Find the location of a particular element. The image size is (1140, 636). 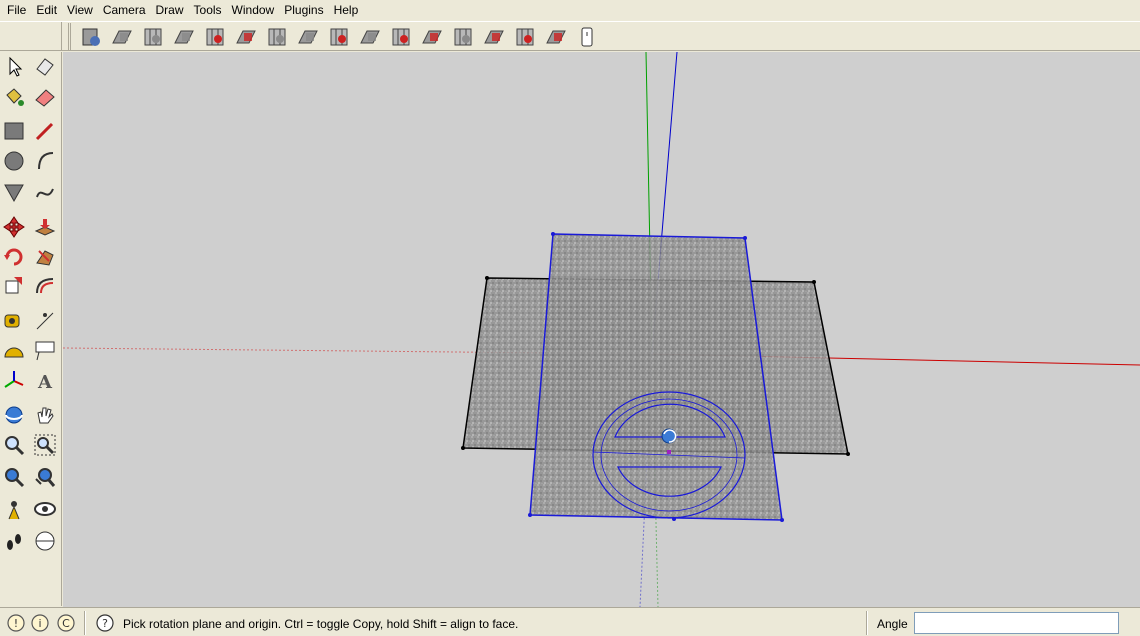

position-camera-tool is located at coordinates (14, 509).